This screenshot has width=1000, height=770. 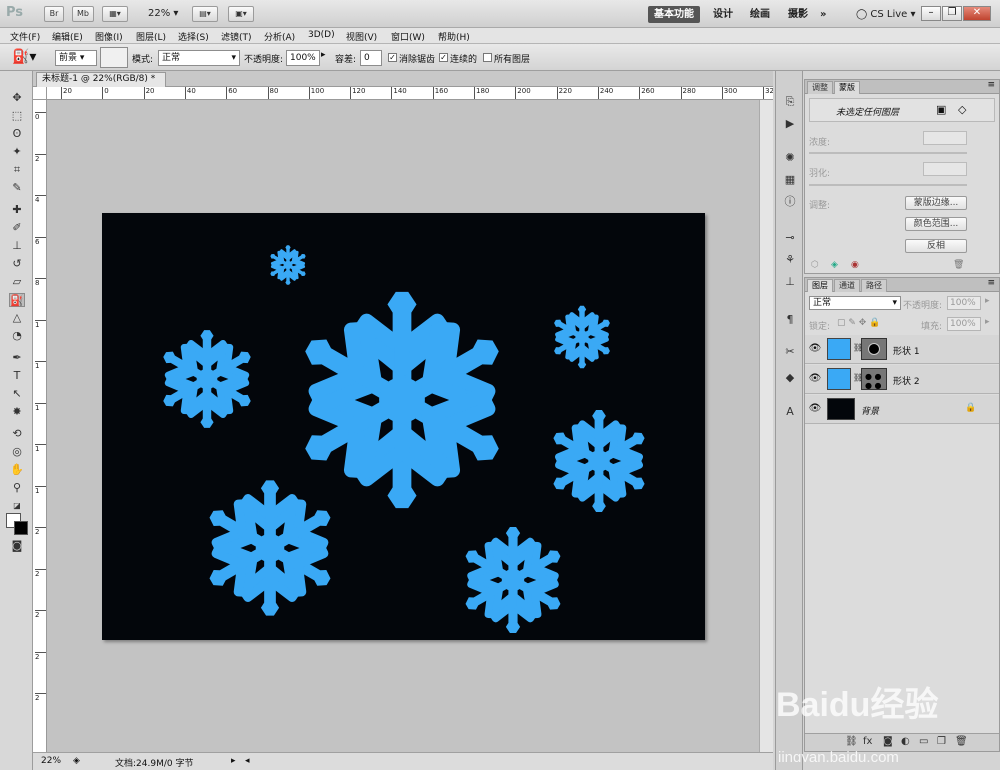 What do you see at coordinates (247, 761) in the screenshot?
I see `horizontal-scroll-left: ◂` at bounding box center [247, 761].